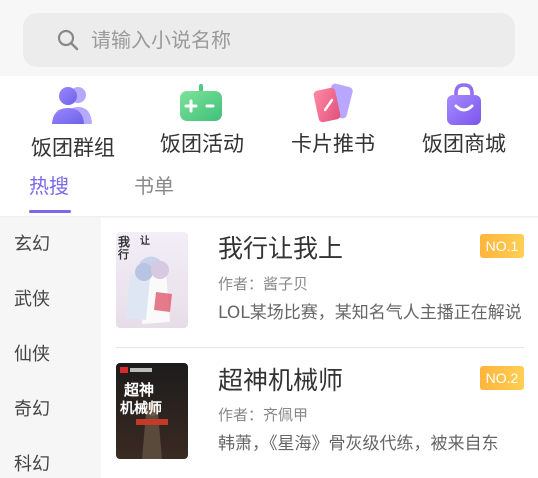 The image size is (538, 478). Describe the element at coordinates (201, 102) in the screenshot. I see `gamepad-icon` at that location.